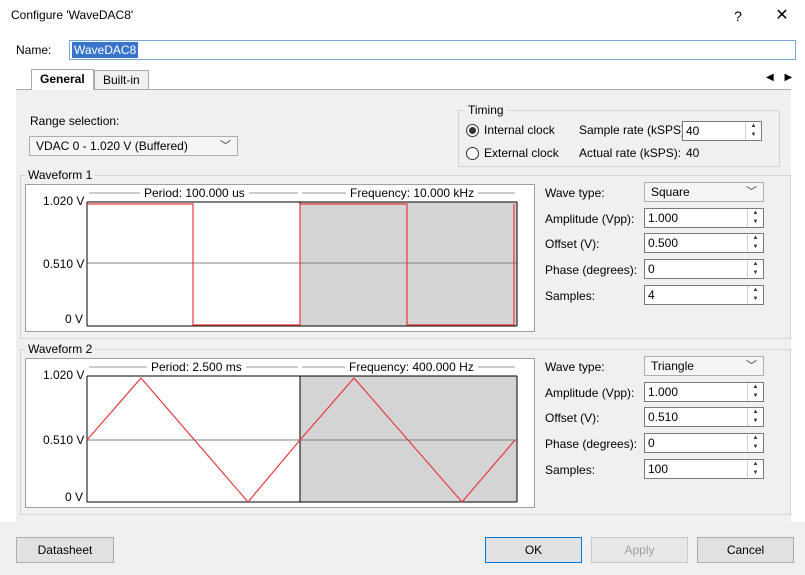 The height and width of the screenshot is (575, 805). I want to click on w2-offset-spinner: ▲ ▼, so click(755, 417).